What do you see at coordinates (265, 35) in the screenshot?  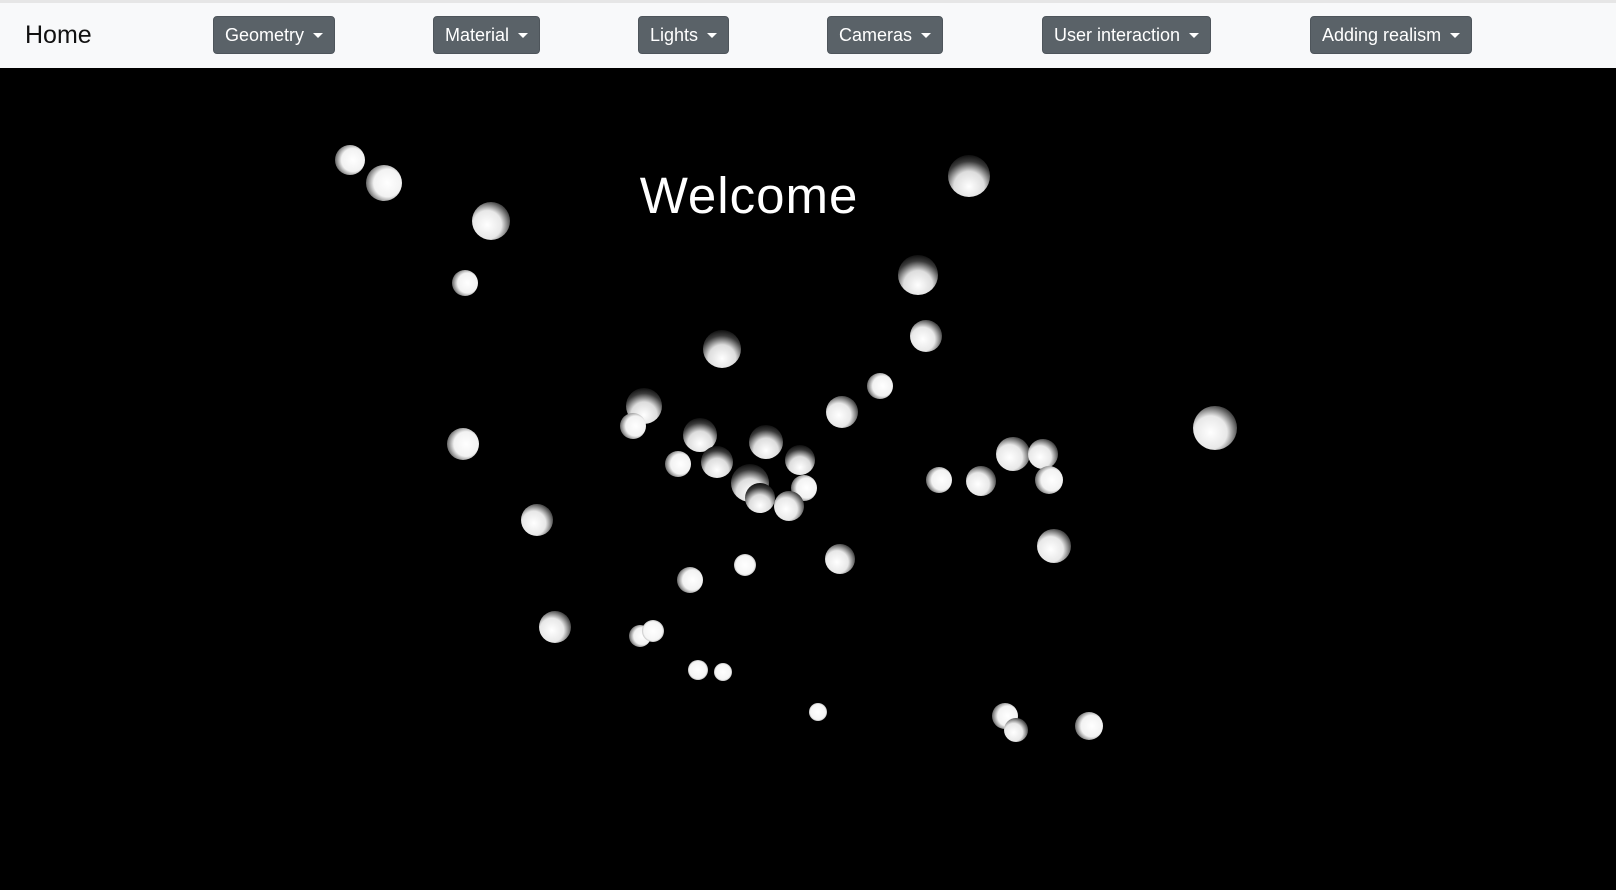 I see `geometry-dropdown-label: Geometry` at bounding box center [265, 35].